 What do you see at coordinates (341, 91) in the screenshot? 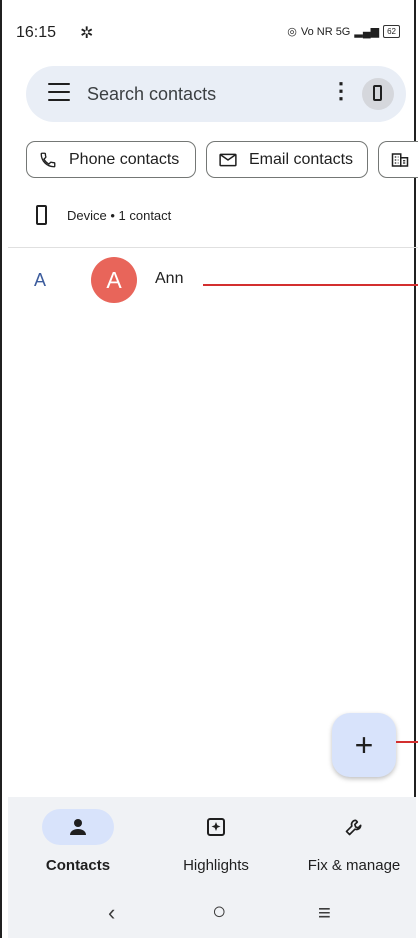
I see `more-options-icon: ⋮` at bounding box center [341, 91].